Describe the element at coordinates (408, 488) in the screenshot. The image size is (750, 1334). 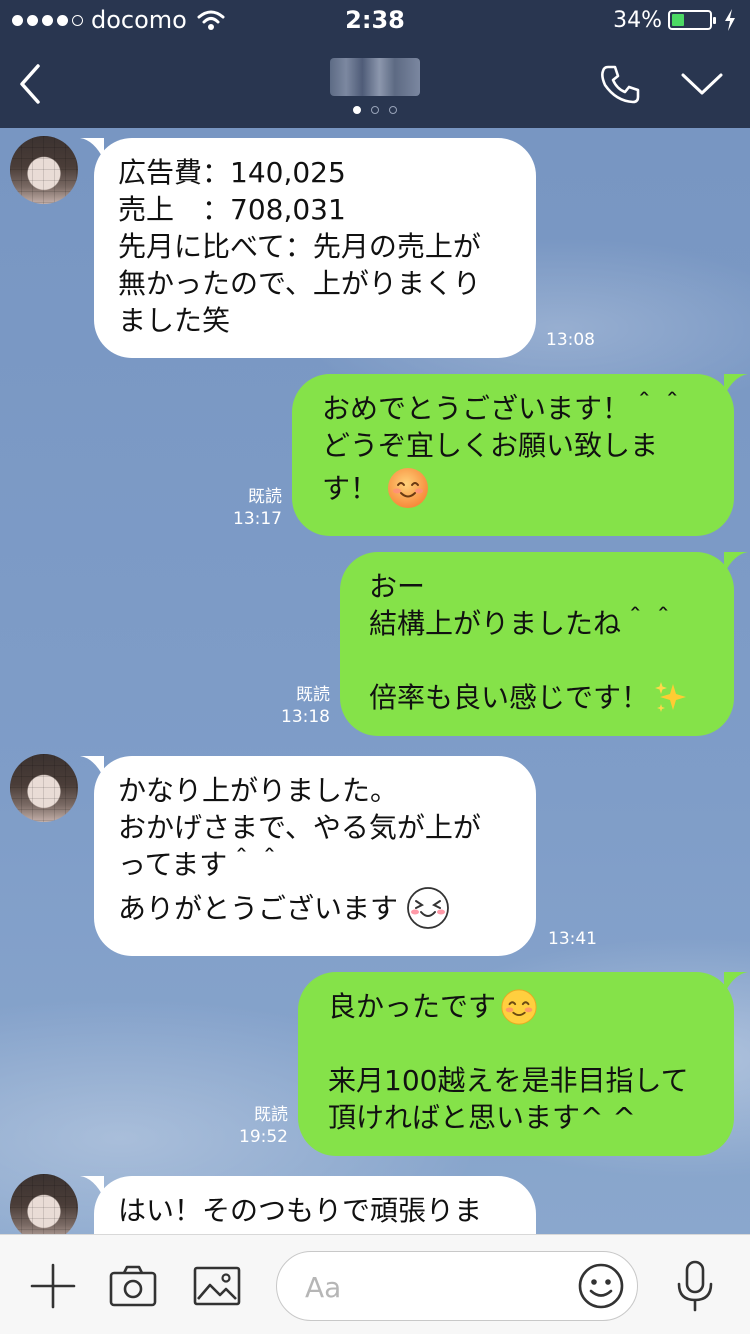
I see `smiling-face-emoji` at that location.